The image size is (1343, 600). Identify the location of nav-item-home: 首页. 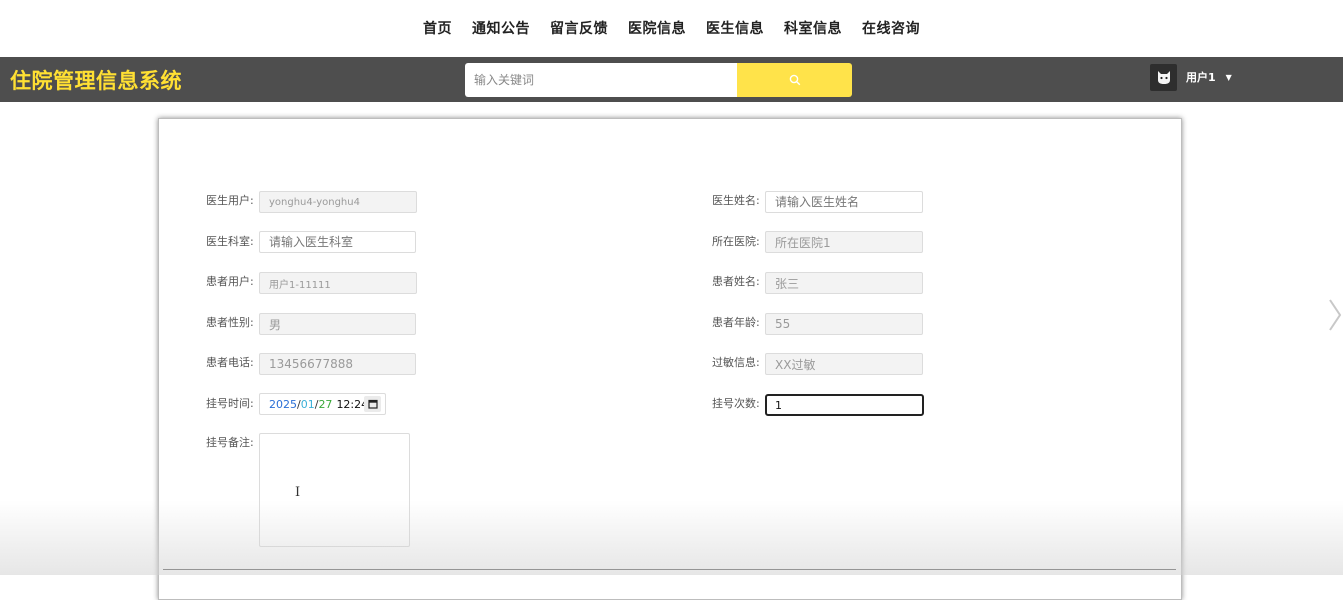
(437, 28).